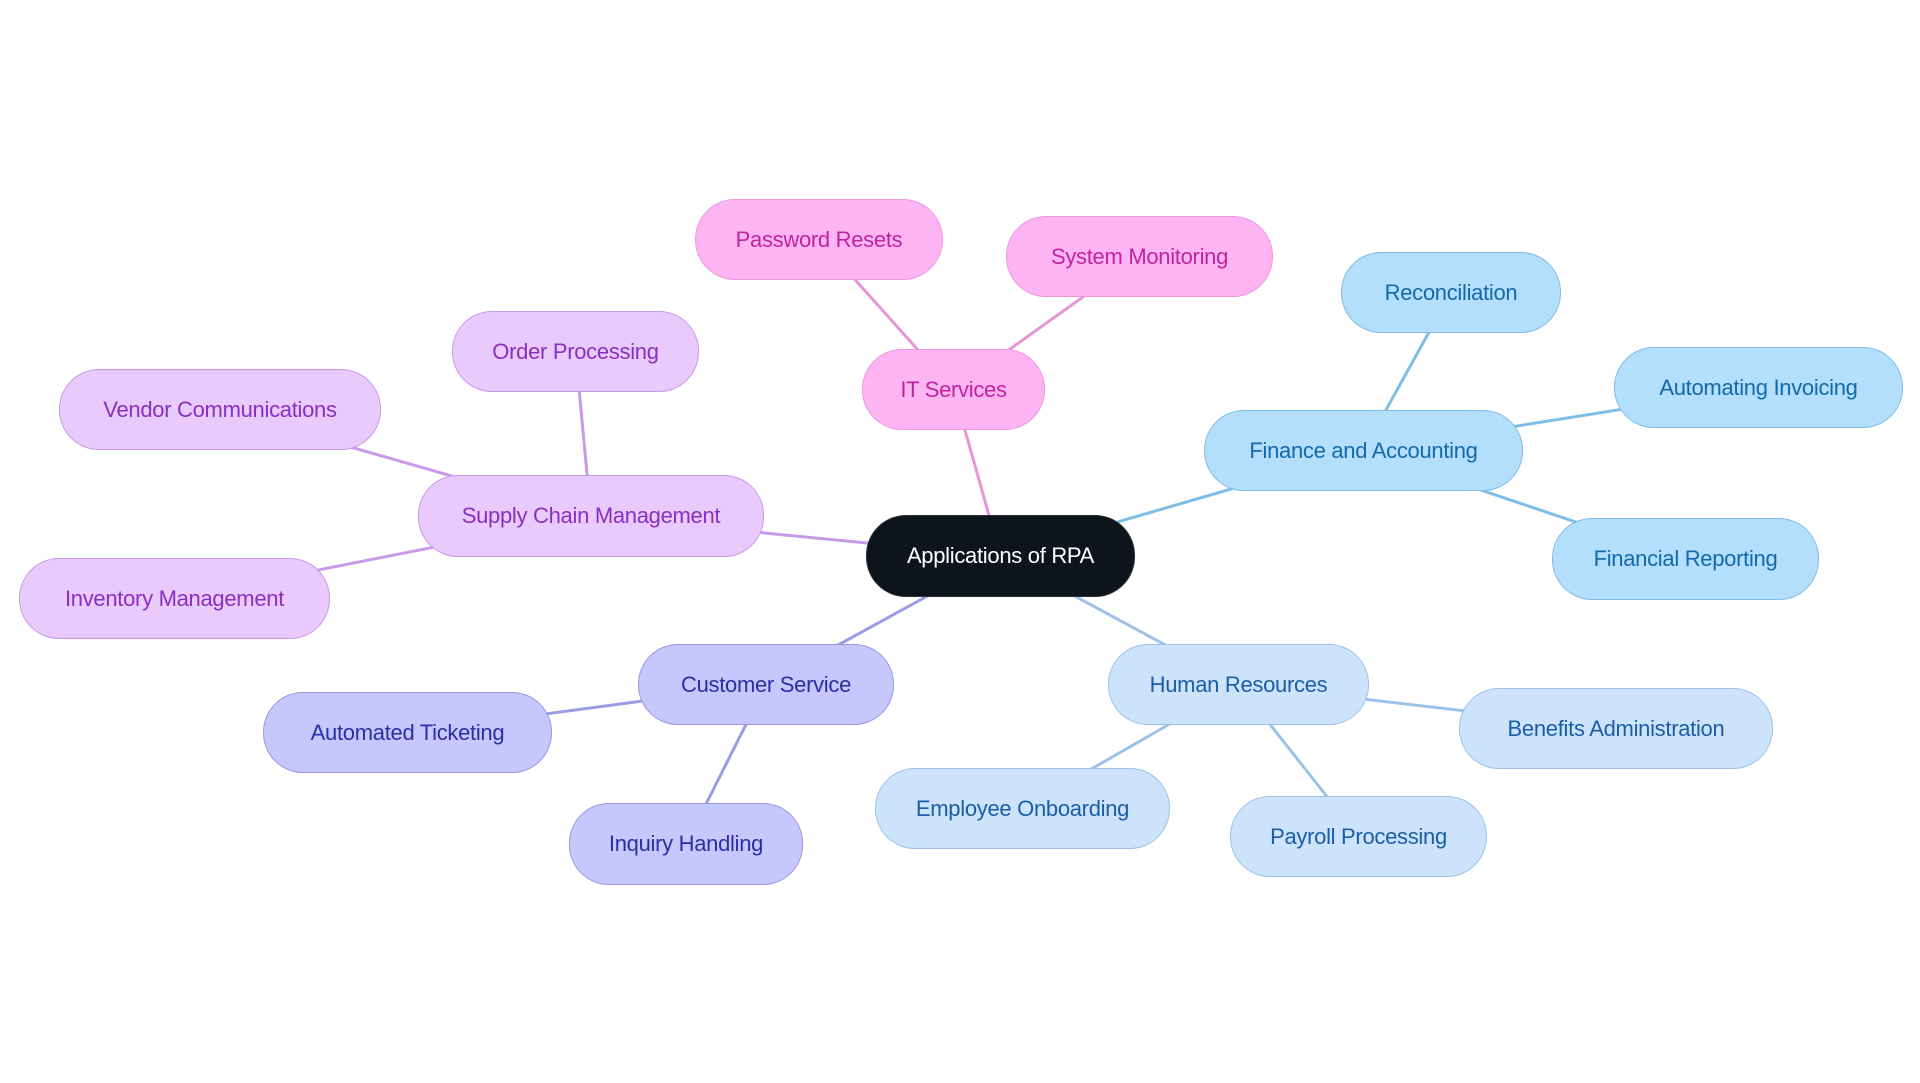 This screenshot has width=1920, height=1083. I want to click on leaf-label: Inventory Management, so click(174, 598).